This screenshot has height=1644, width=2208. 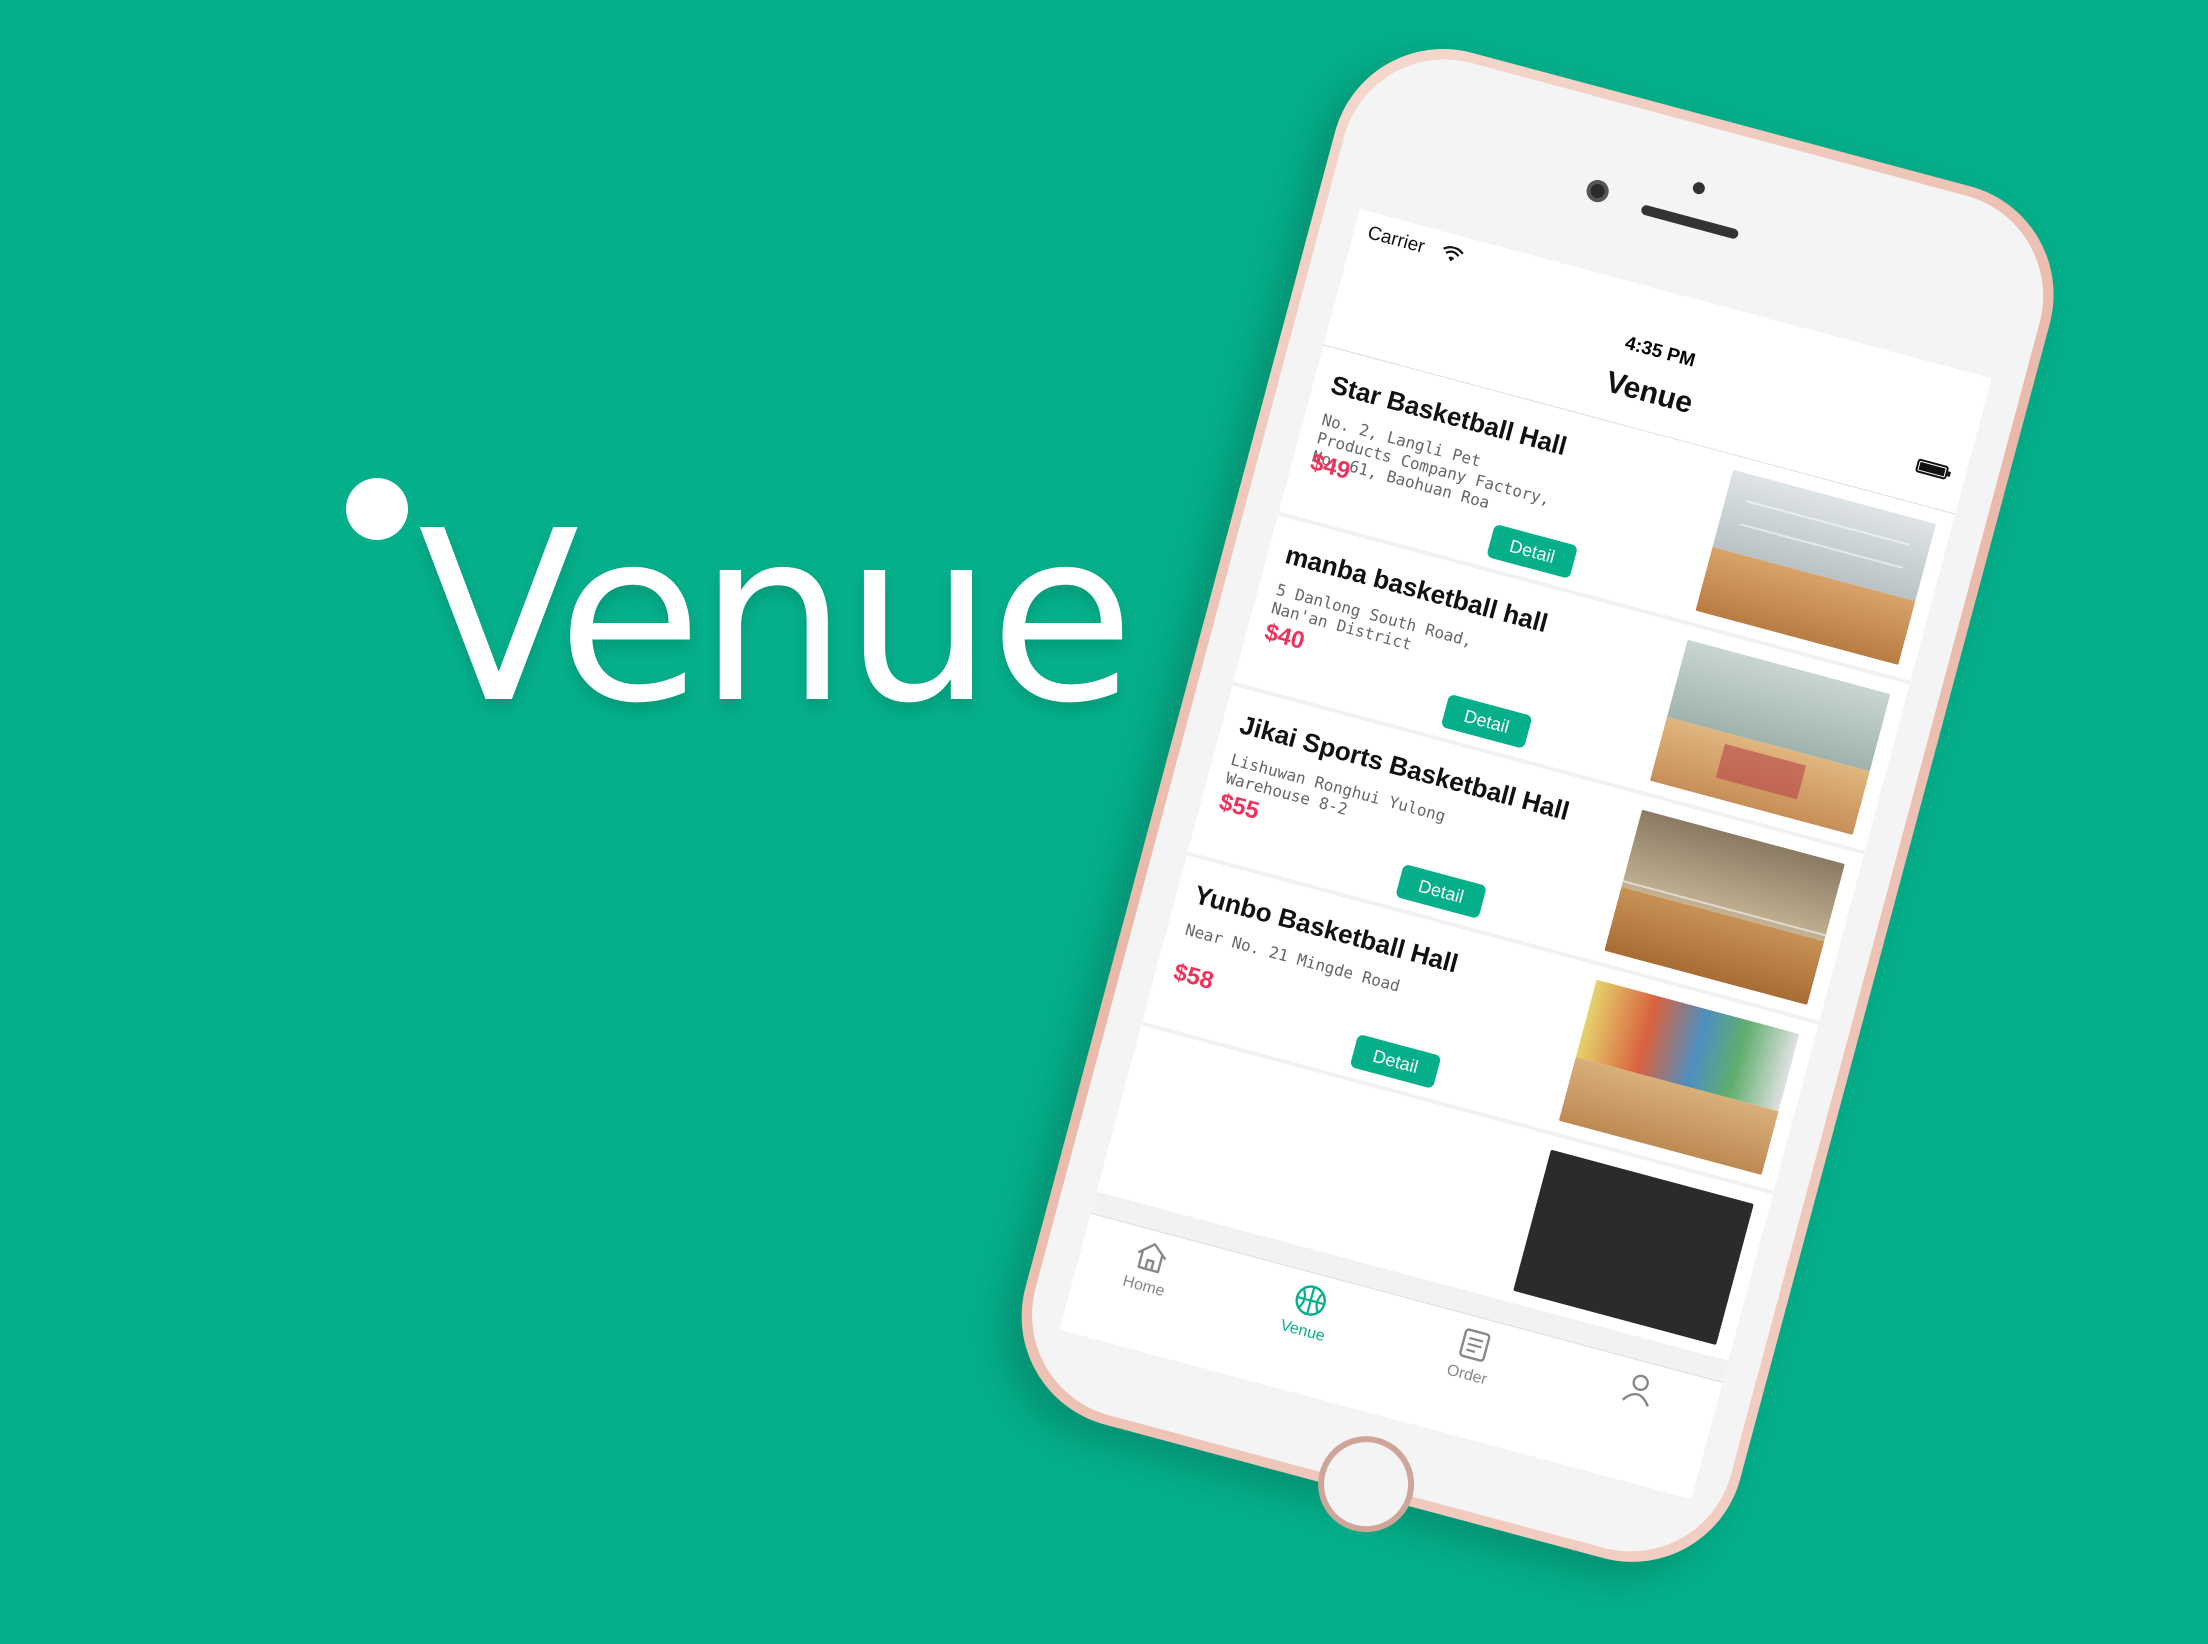 What do you see at coordinates (1310, 1300) in the screenshot?
I see `basketball-icon` at bounding box center [1310, 1300].